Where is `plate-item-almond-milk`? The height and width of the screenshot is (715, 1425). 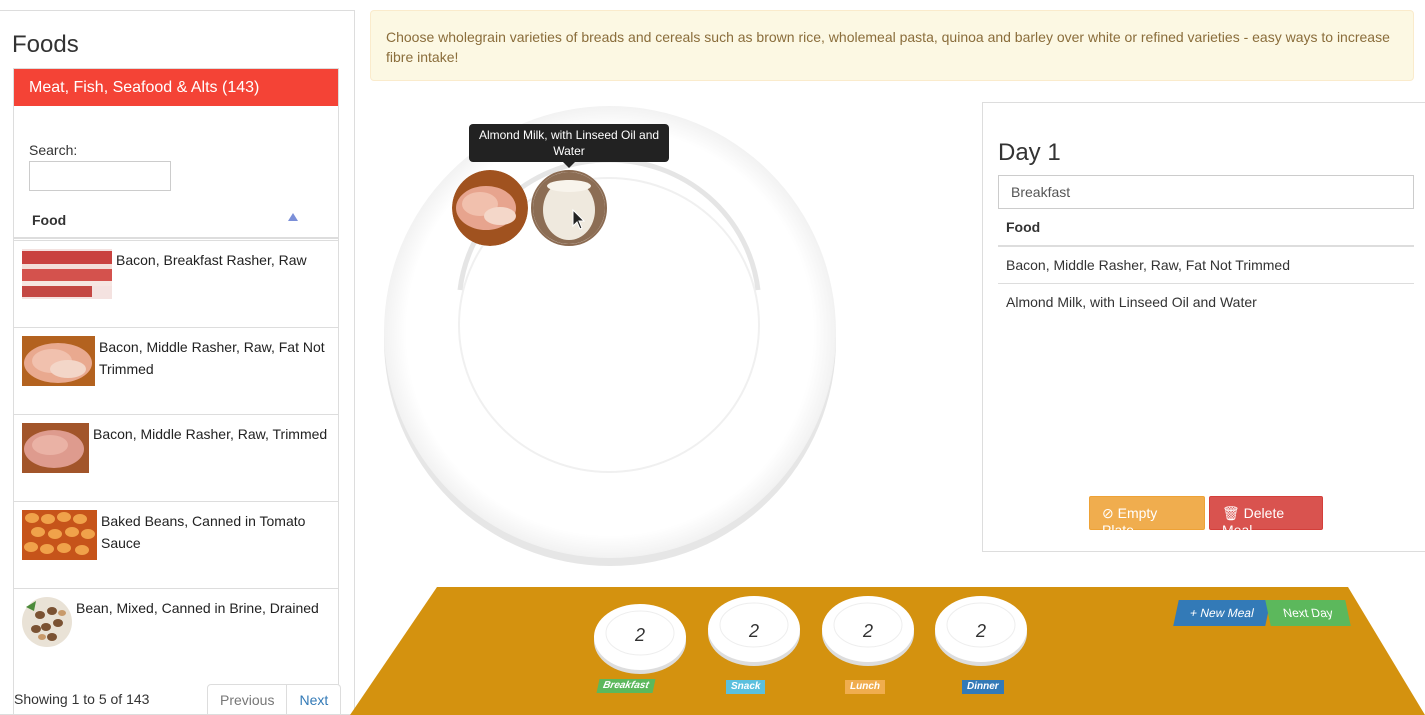
plate-item-almond-milk is located at coordinates (569, 208).